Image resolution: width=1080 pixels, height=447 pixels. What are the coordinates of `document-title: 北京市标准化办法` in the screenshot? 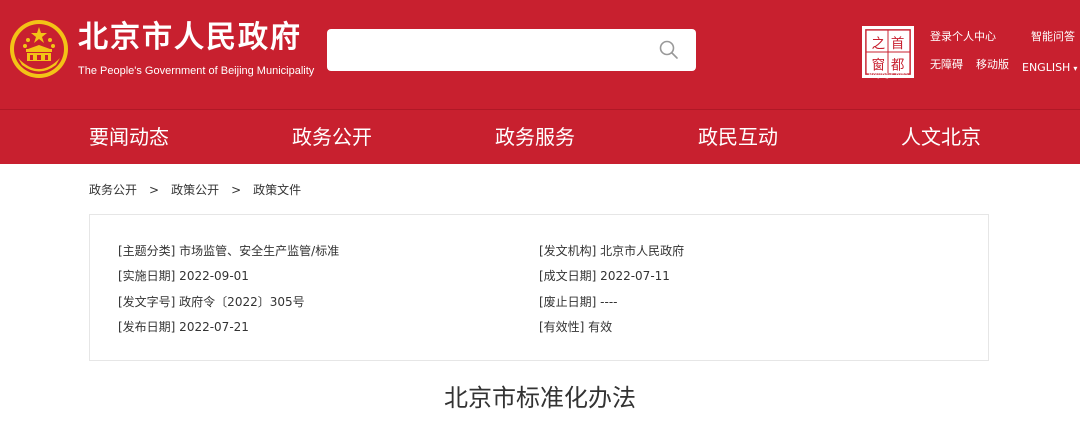 It's located at (540, 398).